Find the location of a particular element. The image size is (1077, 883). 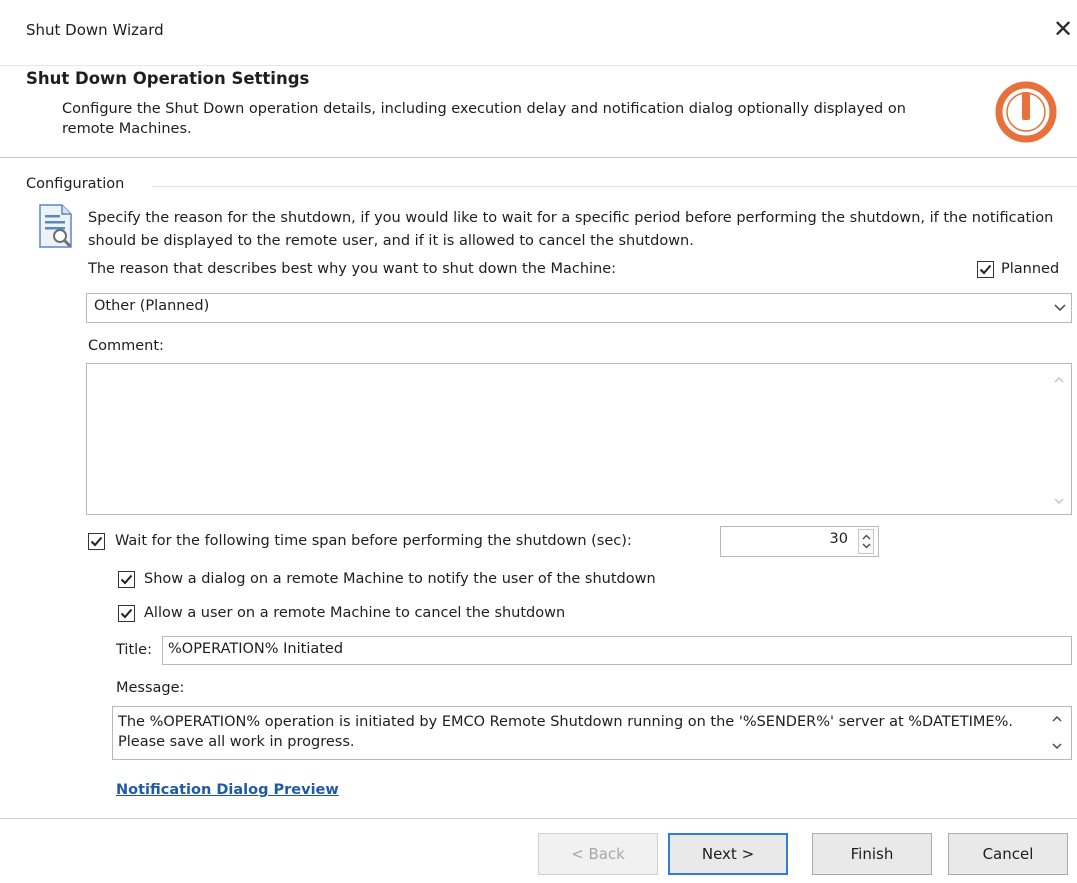

title-input-value: %OPERATION% Initiated is located at coordinates (256, 649).